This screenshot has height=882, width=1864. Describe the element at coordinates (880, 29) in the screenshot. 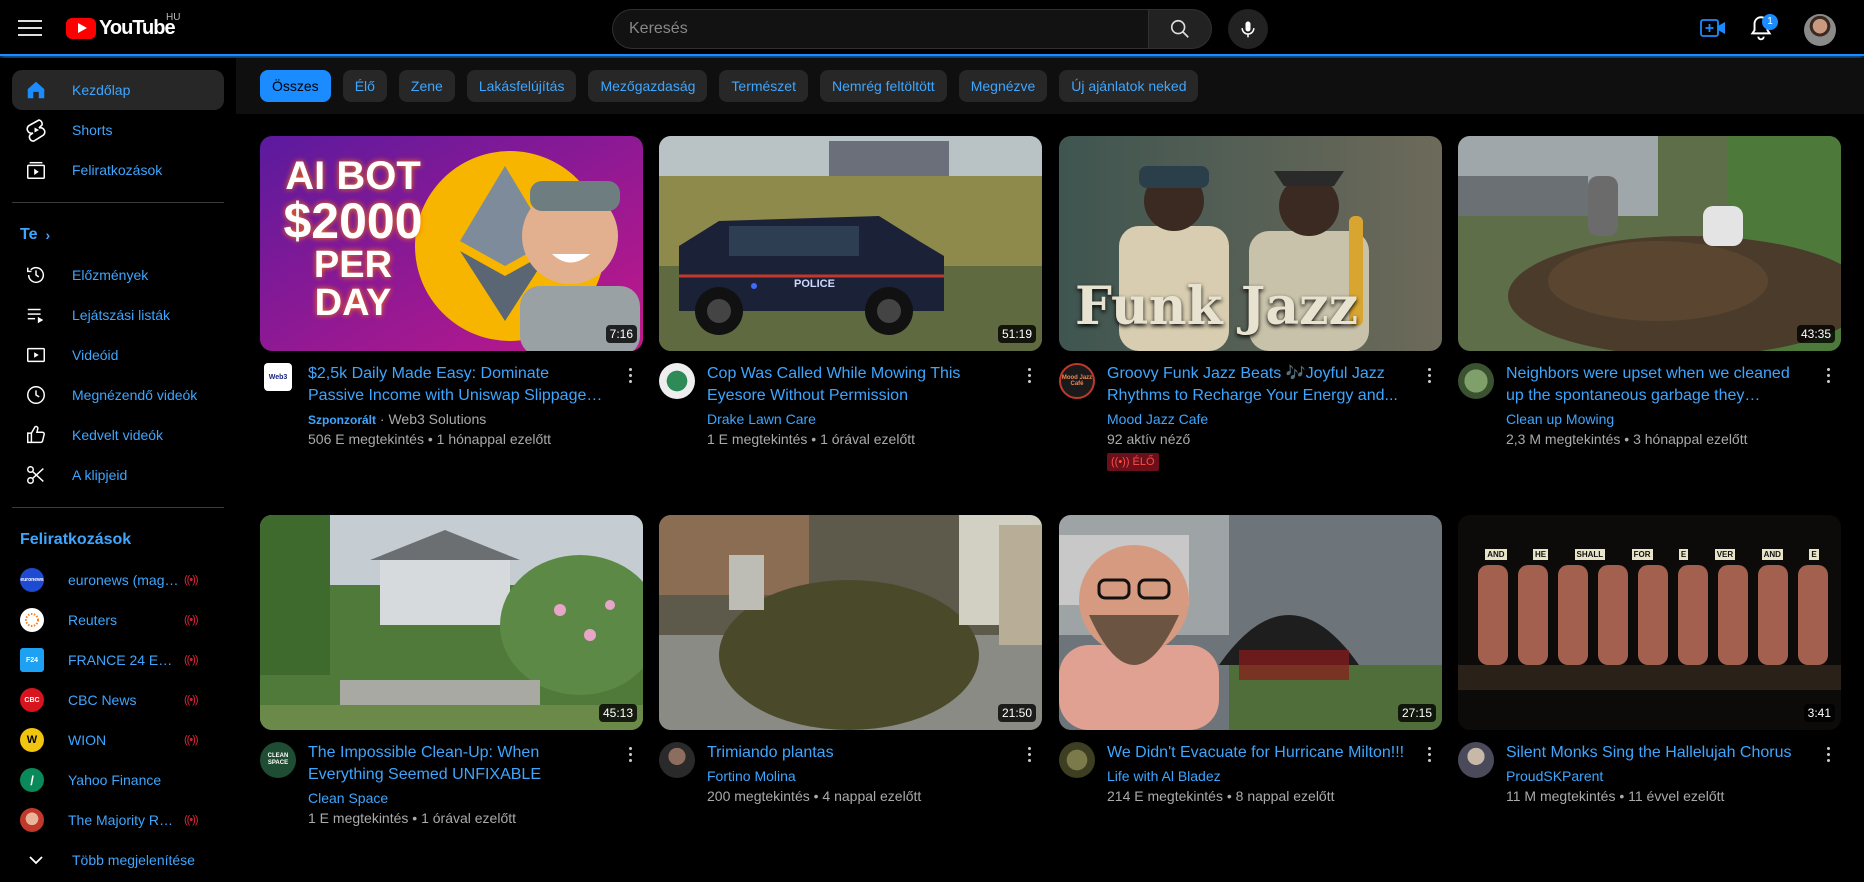

I see `search-input` at that location.